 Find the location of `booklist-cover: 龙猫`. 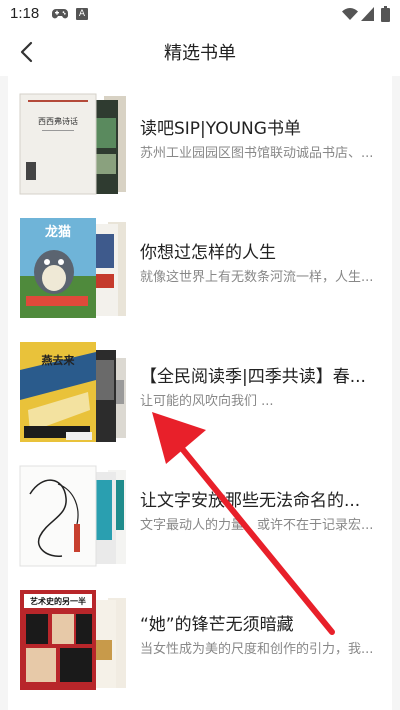

booklist-cover: 龙猫 is located at coordinates (73, 268).